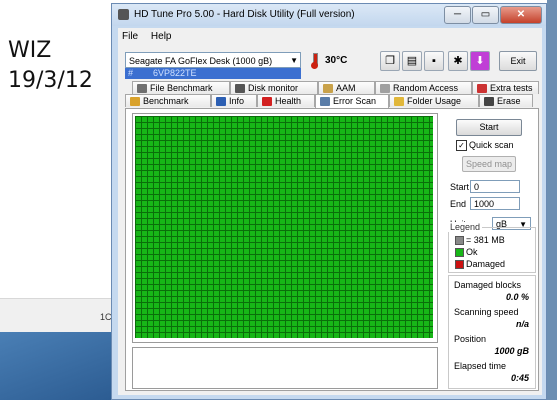  What do you see at coordinates (480, 366) in the screenshot?
I see `elapsed-time-label: Elapsed time` at bounding box center [480, 366].